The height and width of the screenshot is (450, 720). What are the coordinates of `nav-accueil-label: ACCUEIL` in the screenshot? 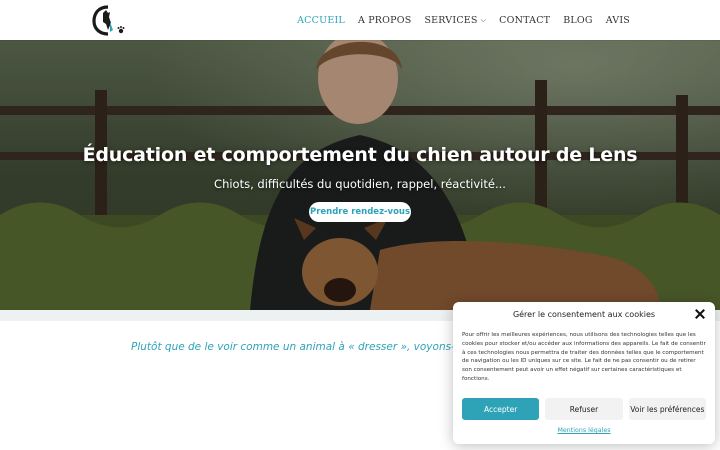 It's located at (321, 20).